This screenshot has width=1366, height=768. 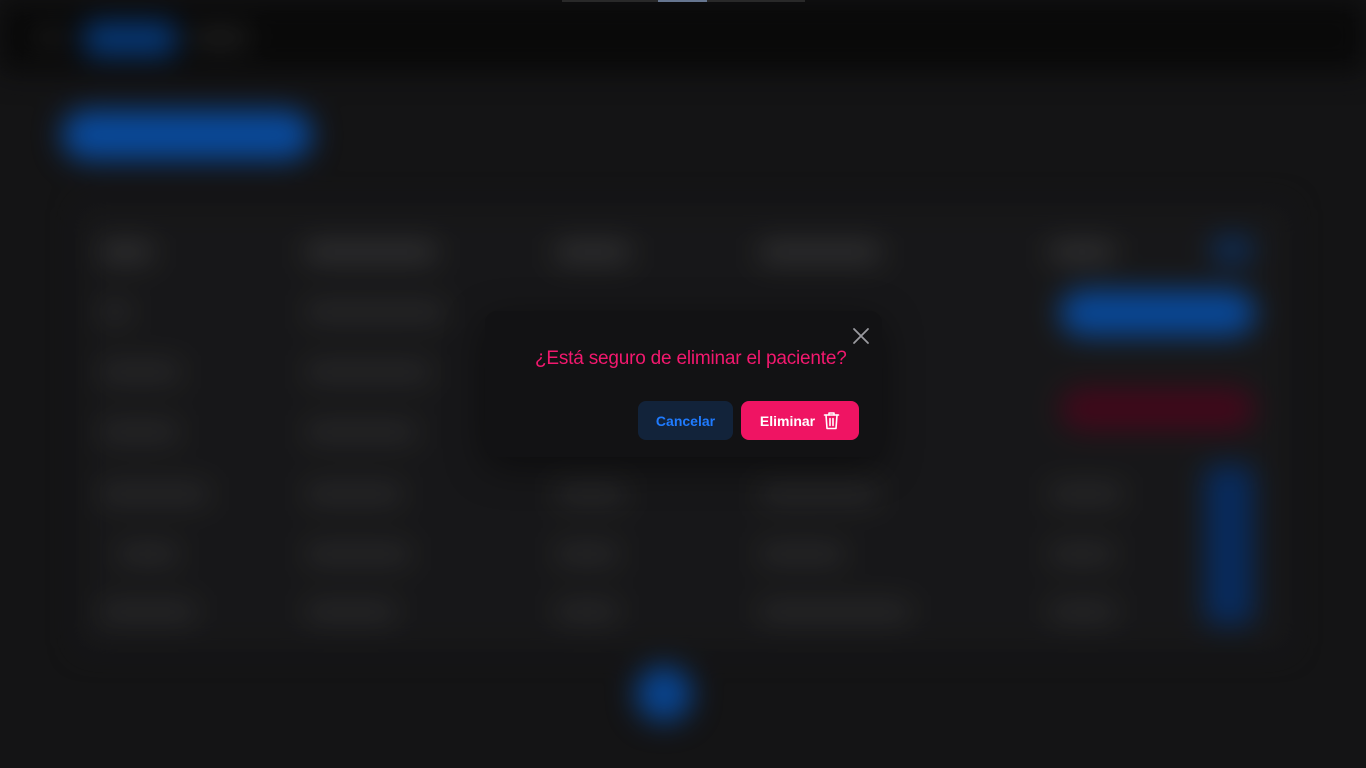 I want to click on cancel-button: Cancelar, so click(x=685, y=420).